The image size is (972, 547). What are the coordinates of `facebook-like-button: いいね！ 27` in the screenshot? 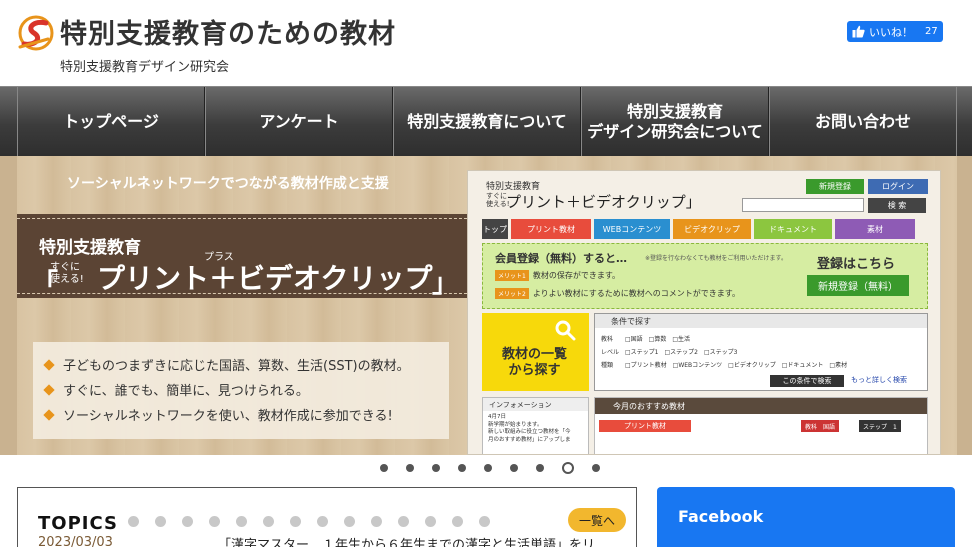 It's located at (895, 31).